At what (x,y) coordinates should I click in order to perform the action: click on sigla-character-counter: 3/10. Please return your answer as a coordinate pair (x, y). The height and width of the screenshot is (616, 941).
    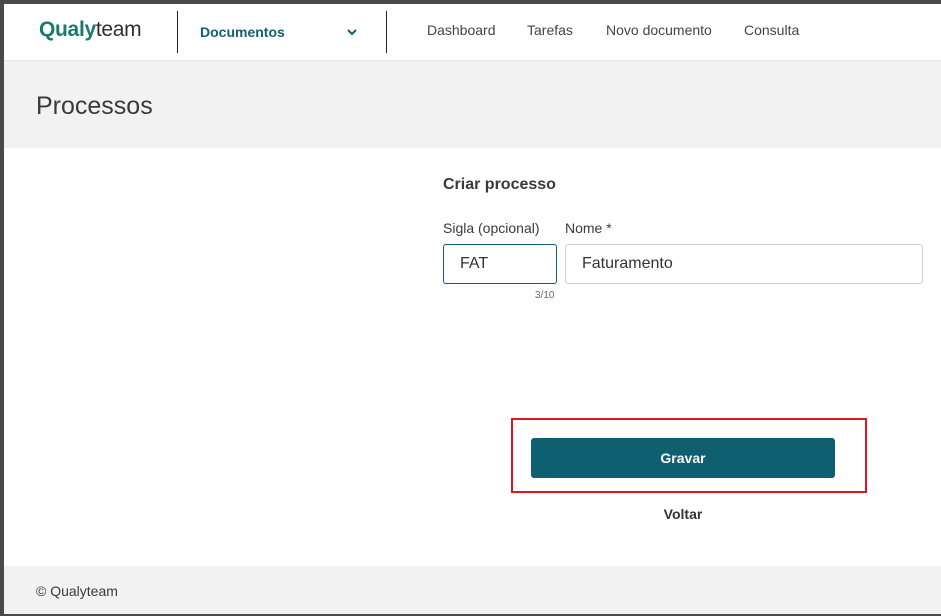
    Looking at the image, I should click on (545, 295).